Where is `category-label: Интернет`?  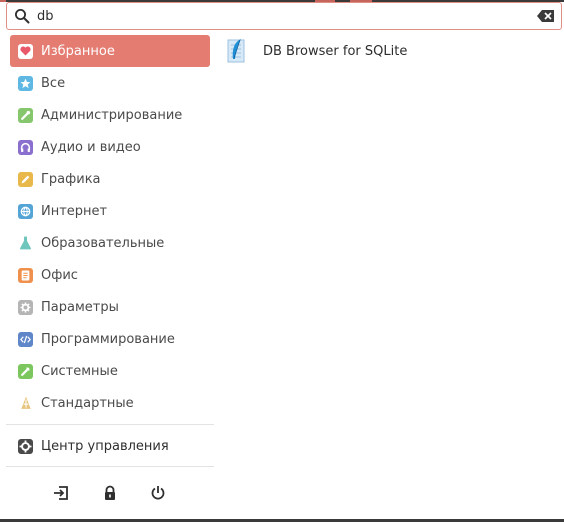 category-label: Интернет is located at coordinates (74, 211).